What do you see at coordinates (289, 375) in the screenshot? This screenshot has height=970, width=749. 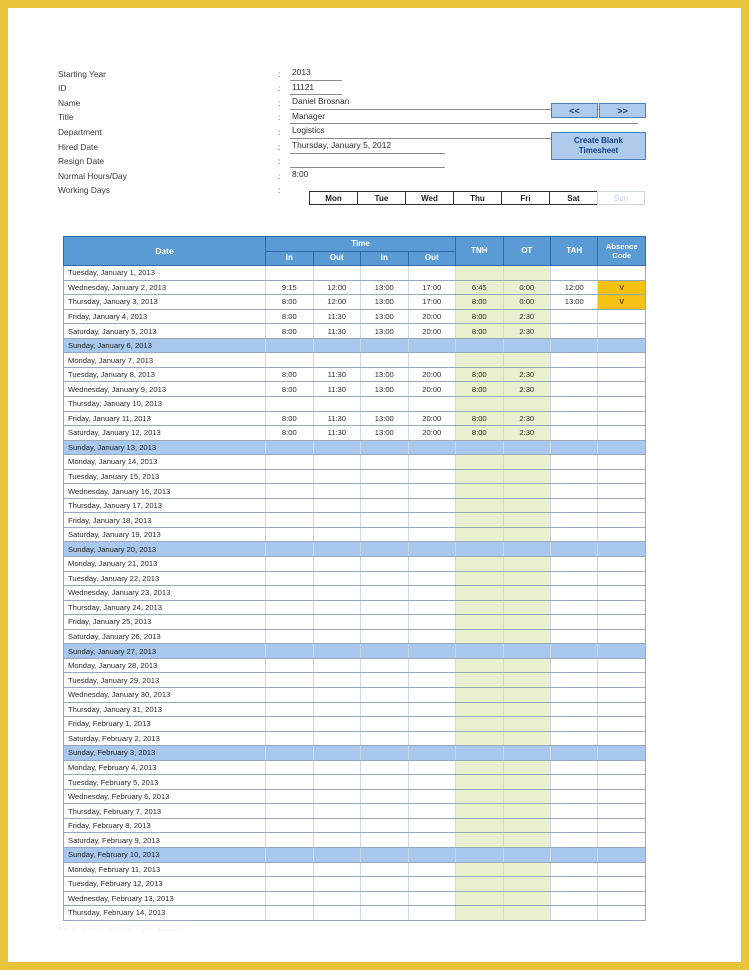 I see `cell-in1: 8:00` at bounding box center [289, 375].